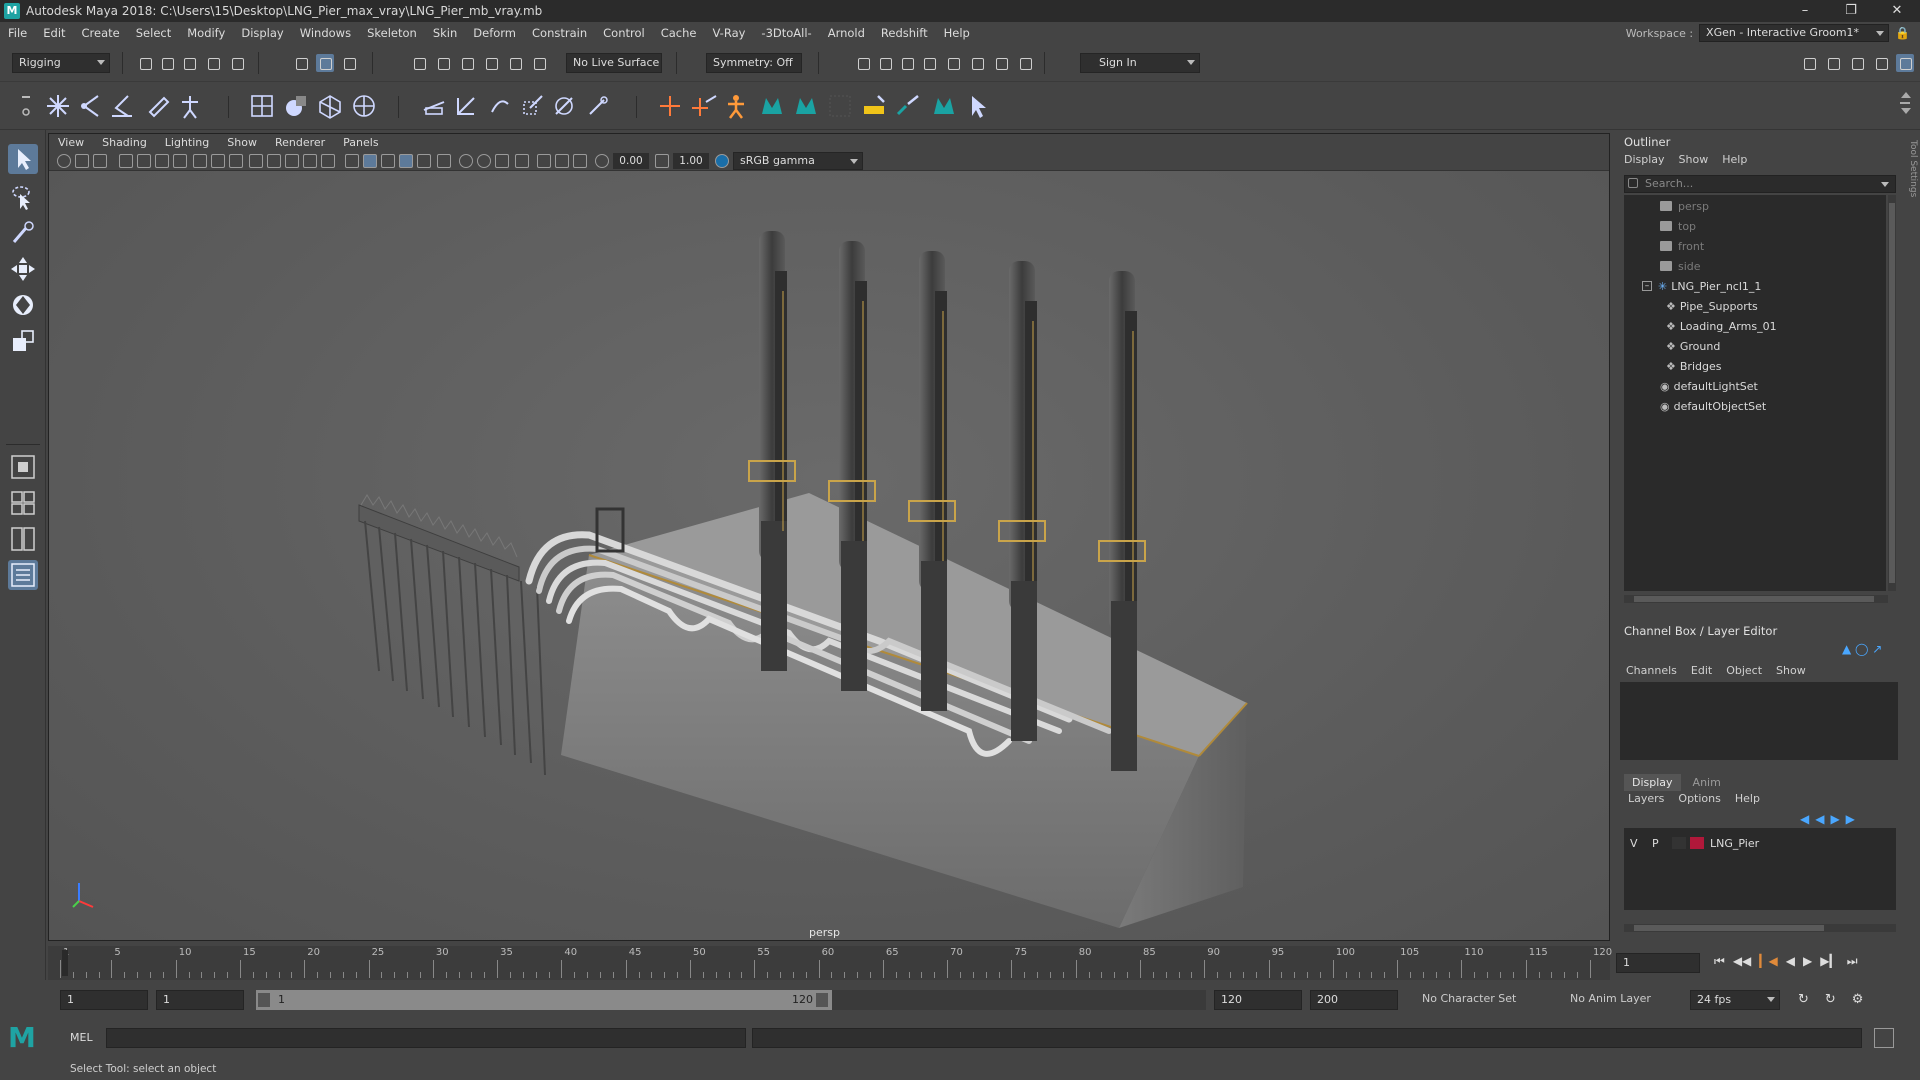 The height and width of the screenshot is (1080, 1920). What do you see at coordinates (1794, 33) in the screenshot?
I see `workspace-dropdown: XGen - Interactive Groom1*` at bounding box center [1794, 33].